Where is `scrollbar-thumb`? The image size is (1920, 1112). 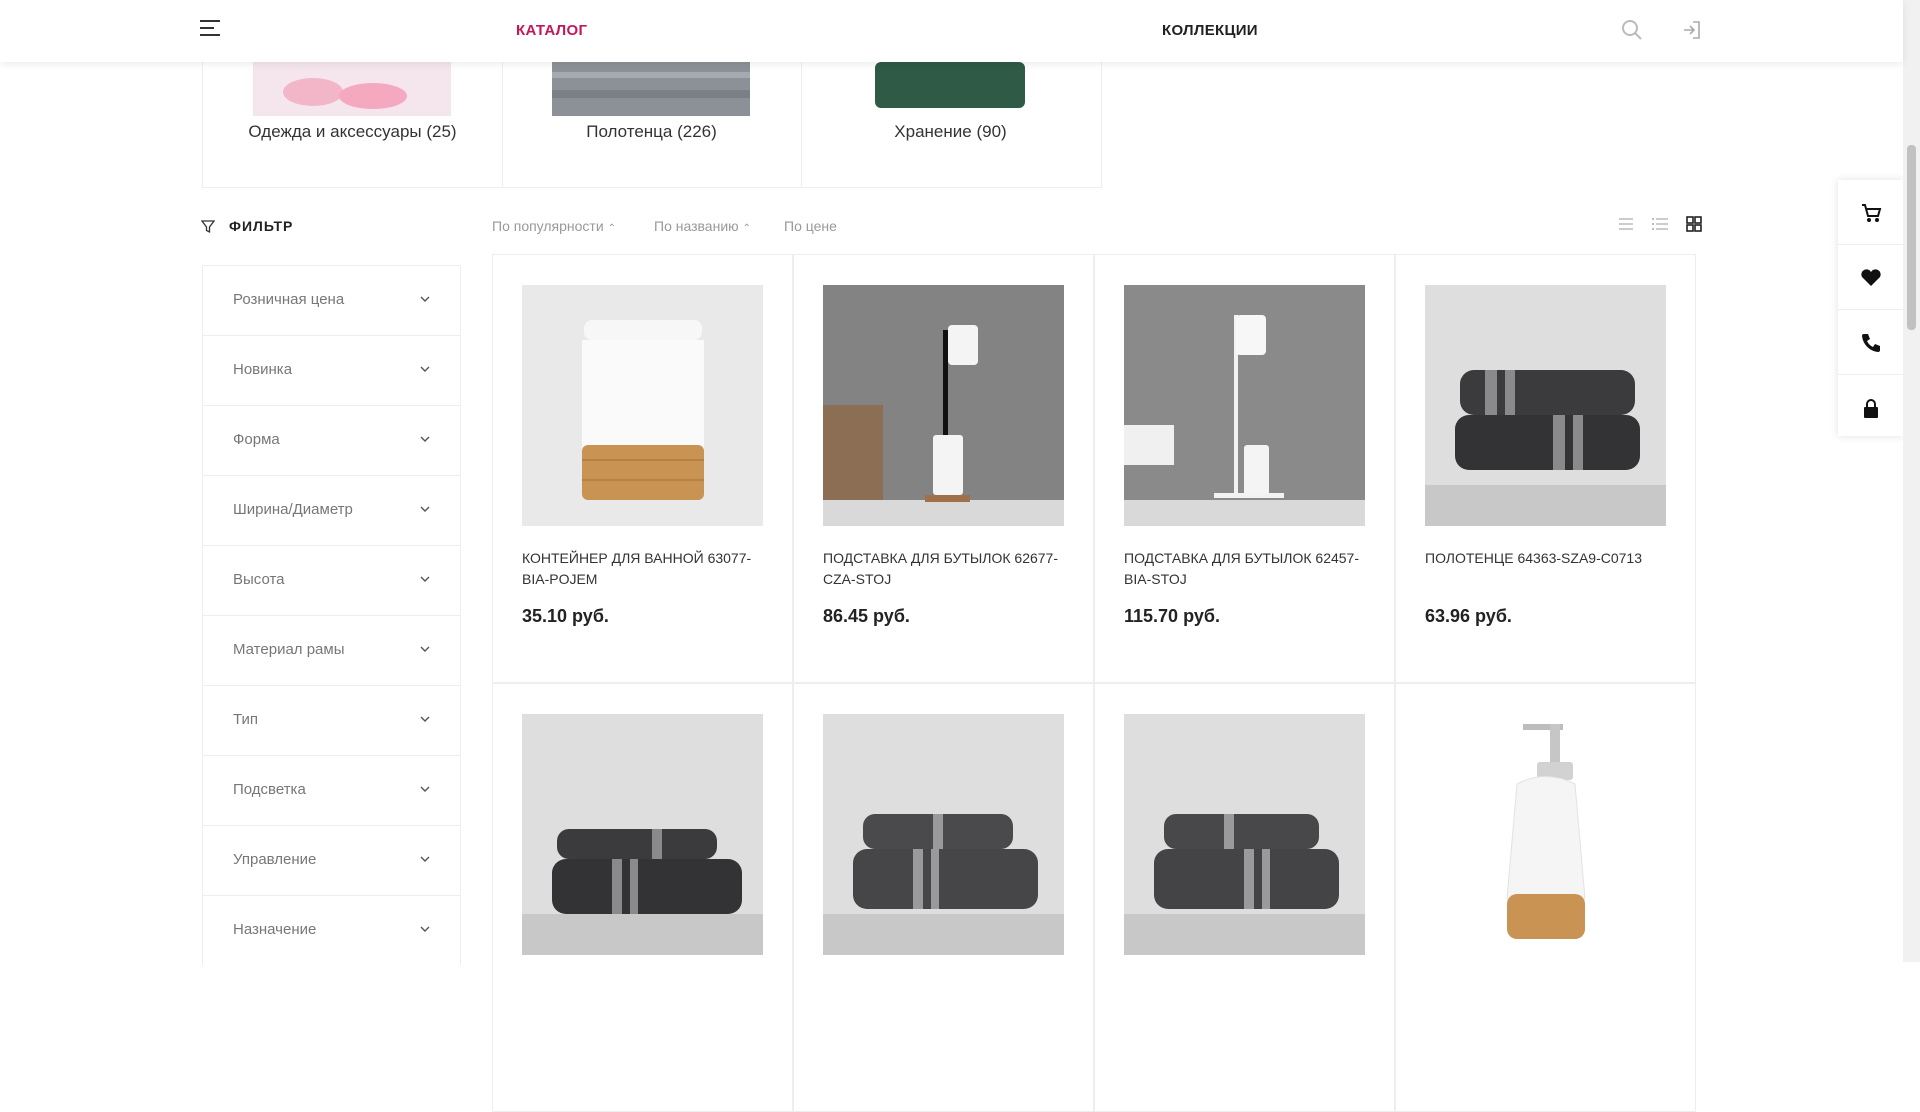 scrollbar-thumb is located at coordinates (1911, 237).